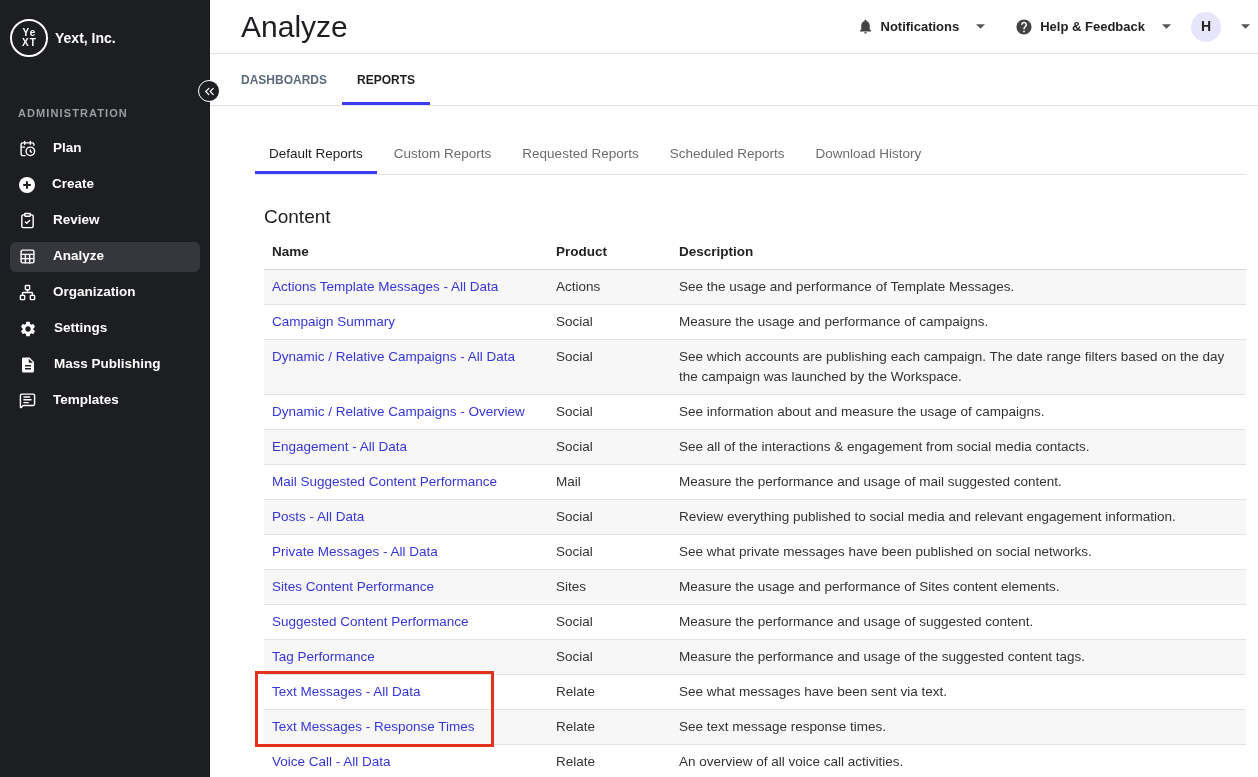 The width and height of the screenshot is (1258, 777). I want to click on notifications-button: Notifications, so click(921, 26).